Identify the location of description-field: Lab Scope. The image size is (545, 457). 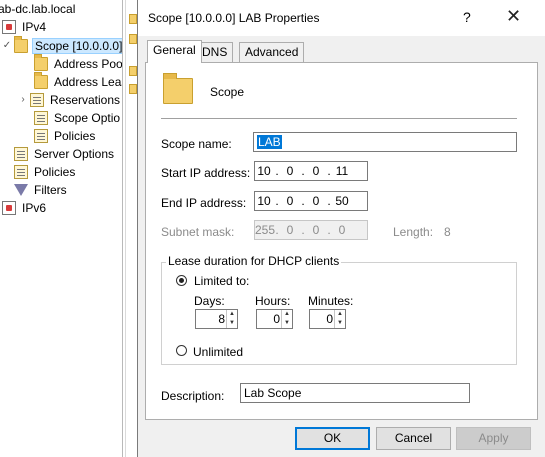
(355, 393).